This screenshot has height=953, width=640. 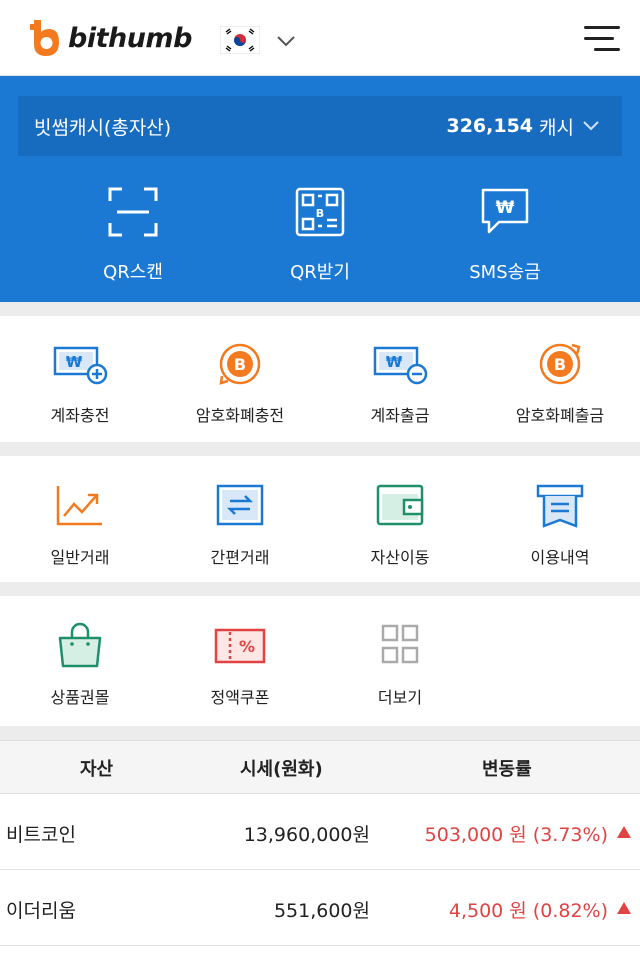 I want to click on crypto-deposit-button: B 암호화폐충전, so click(x=240, y=383).